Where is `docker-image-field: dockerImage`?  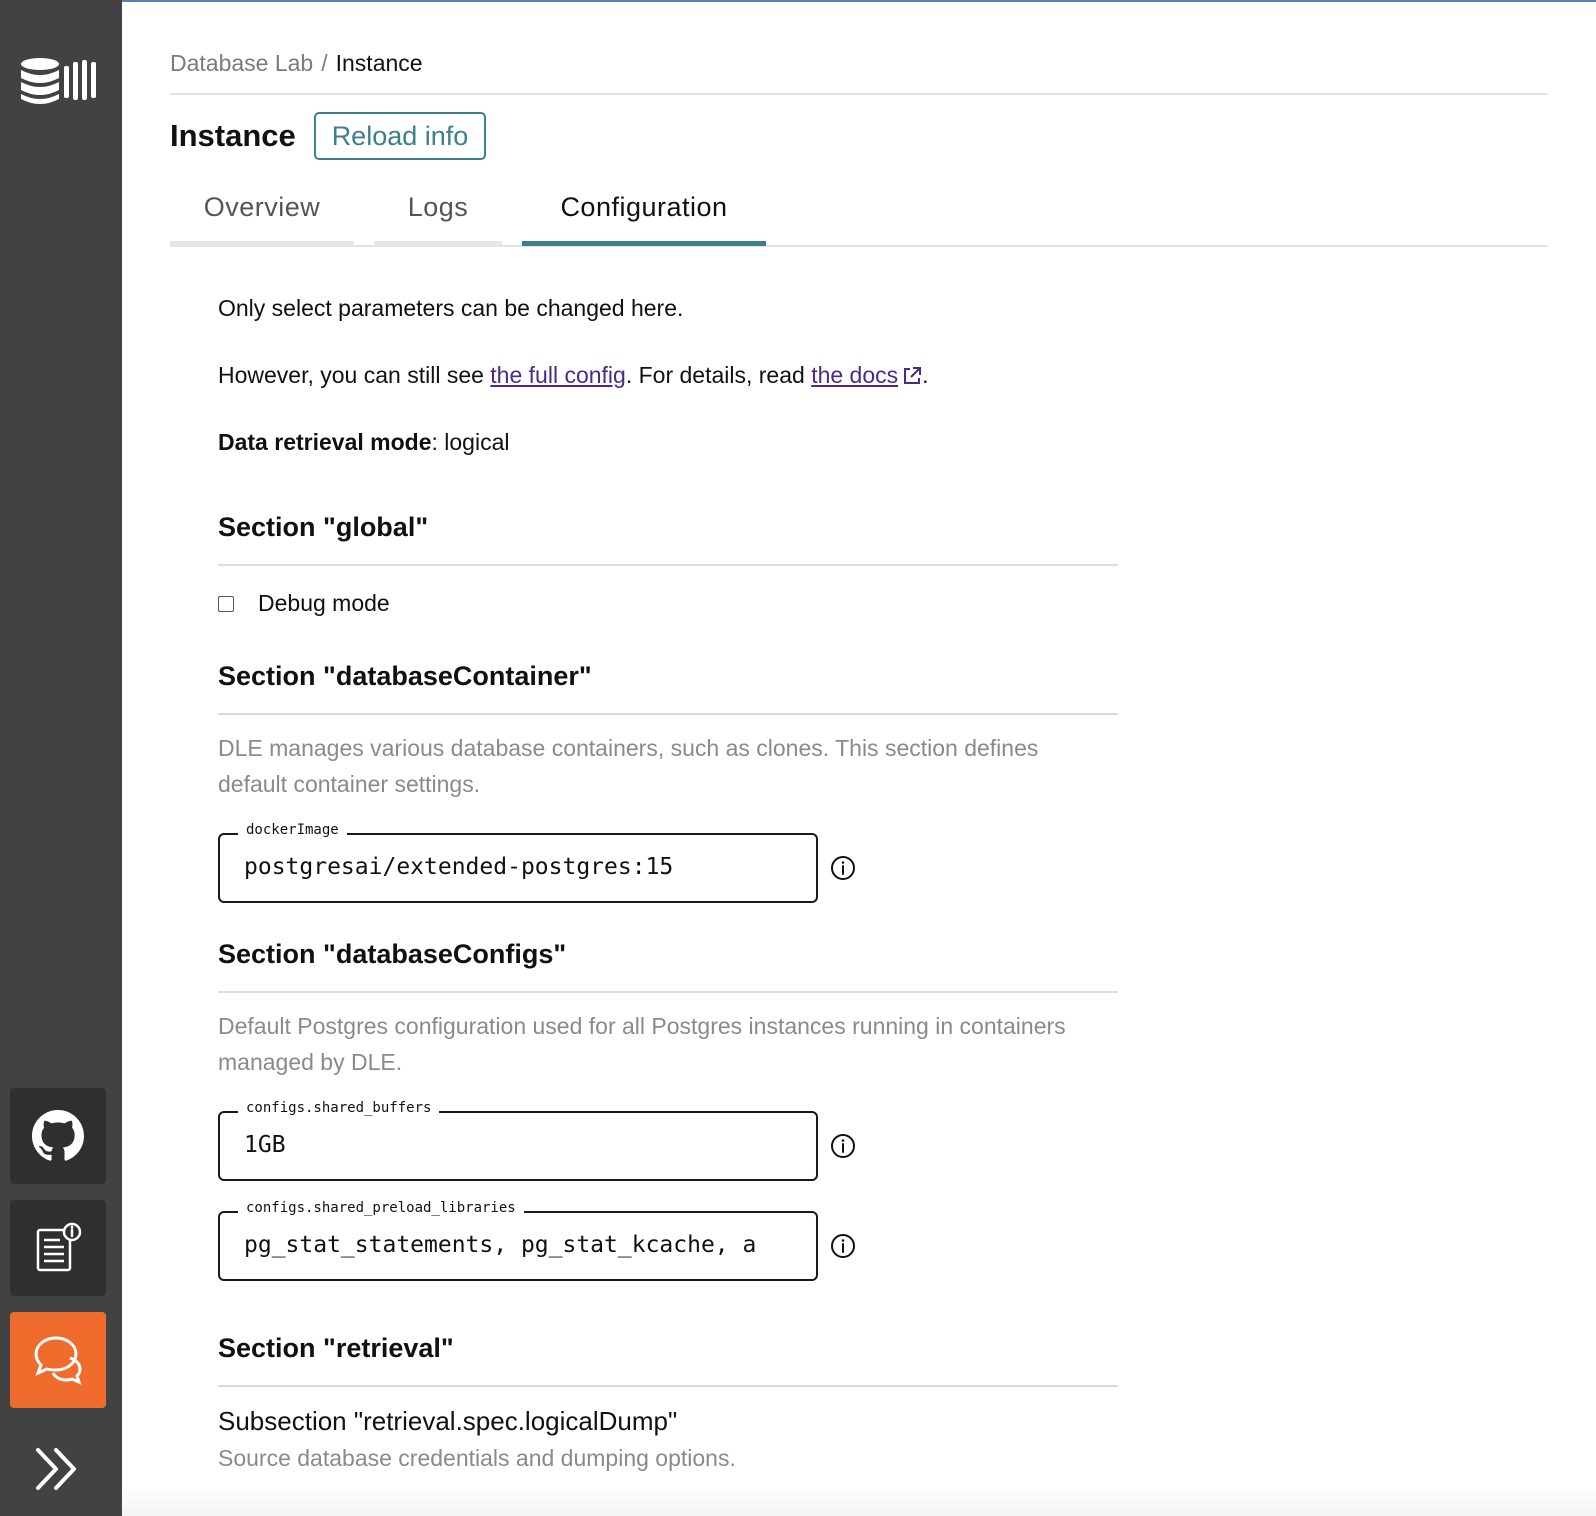
docker-image-field: dockerImage is located at coordinates (536, 862).